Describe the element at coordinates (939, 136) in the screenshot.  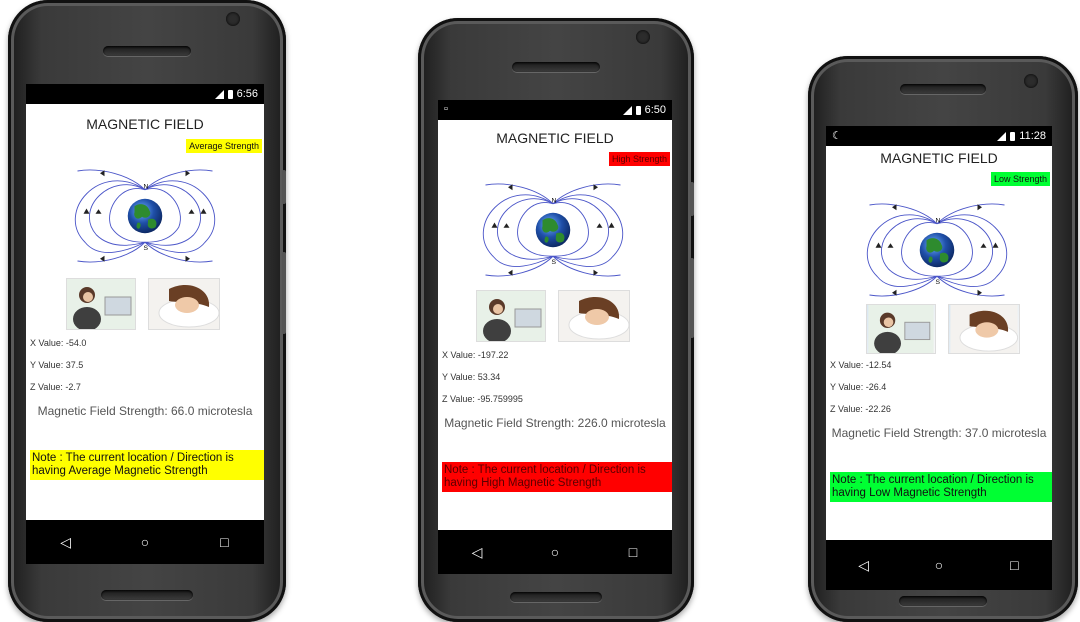
I see `status-bar: ☾ 11:28` at that location.